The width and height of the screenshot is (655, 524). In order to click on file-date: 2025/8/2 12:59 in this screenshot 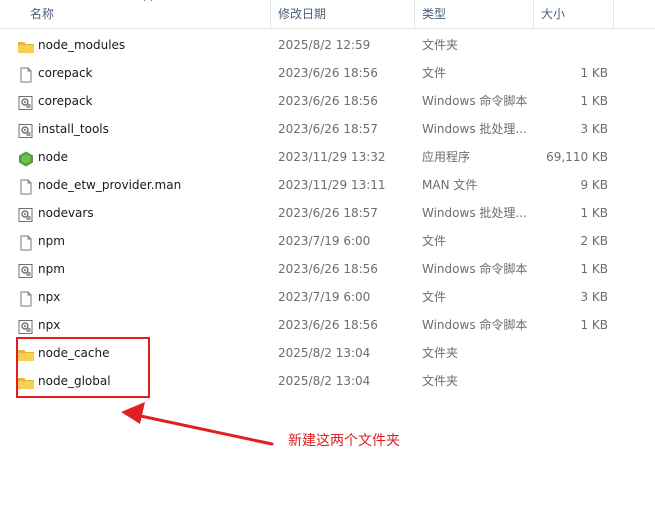, I will do `click(324, 45)`.